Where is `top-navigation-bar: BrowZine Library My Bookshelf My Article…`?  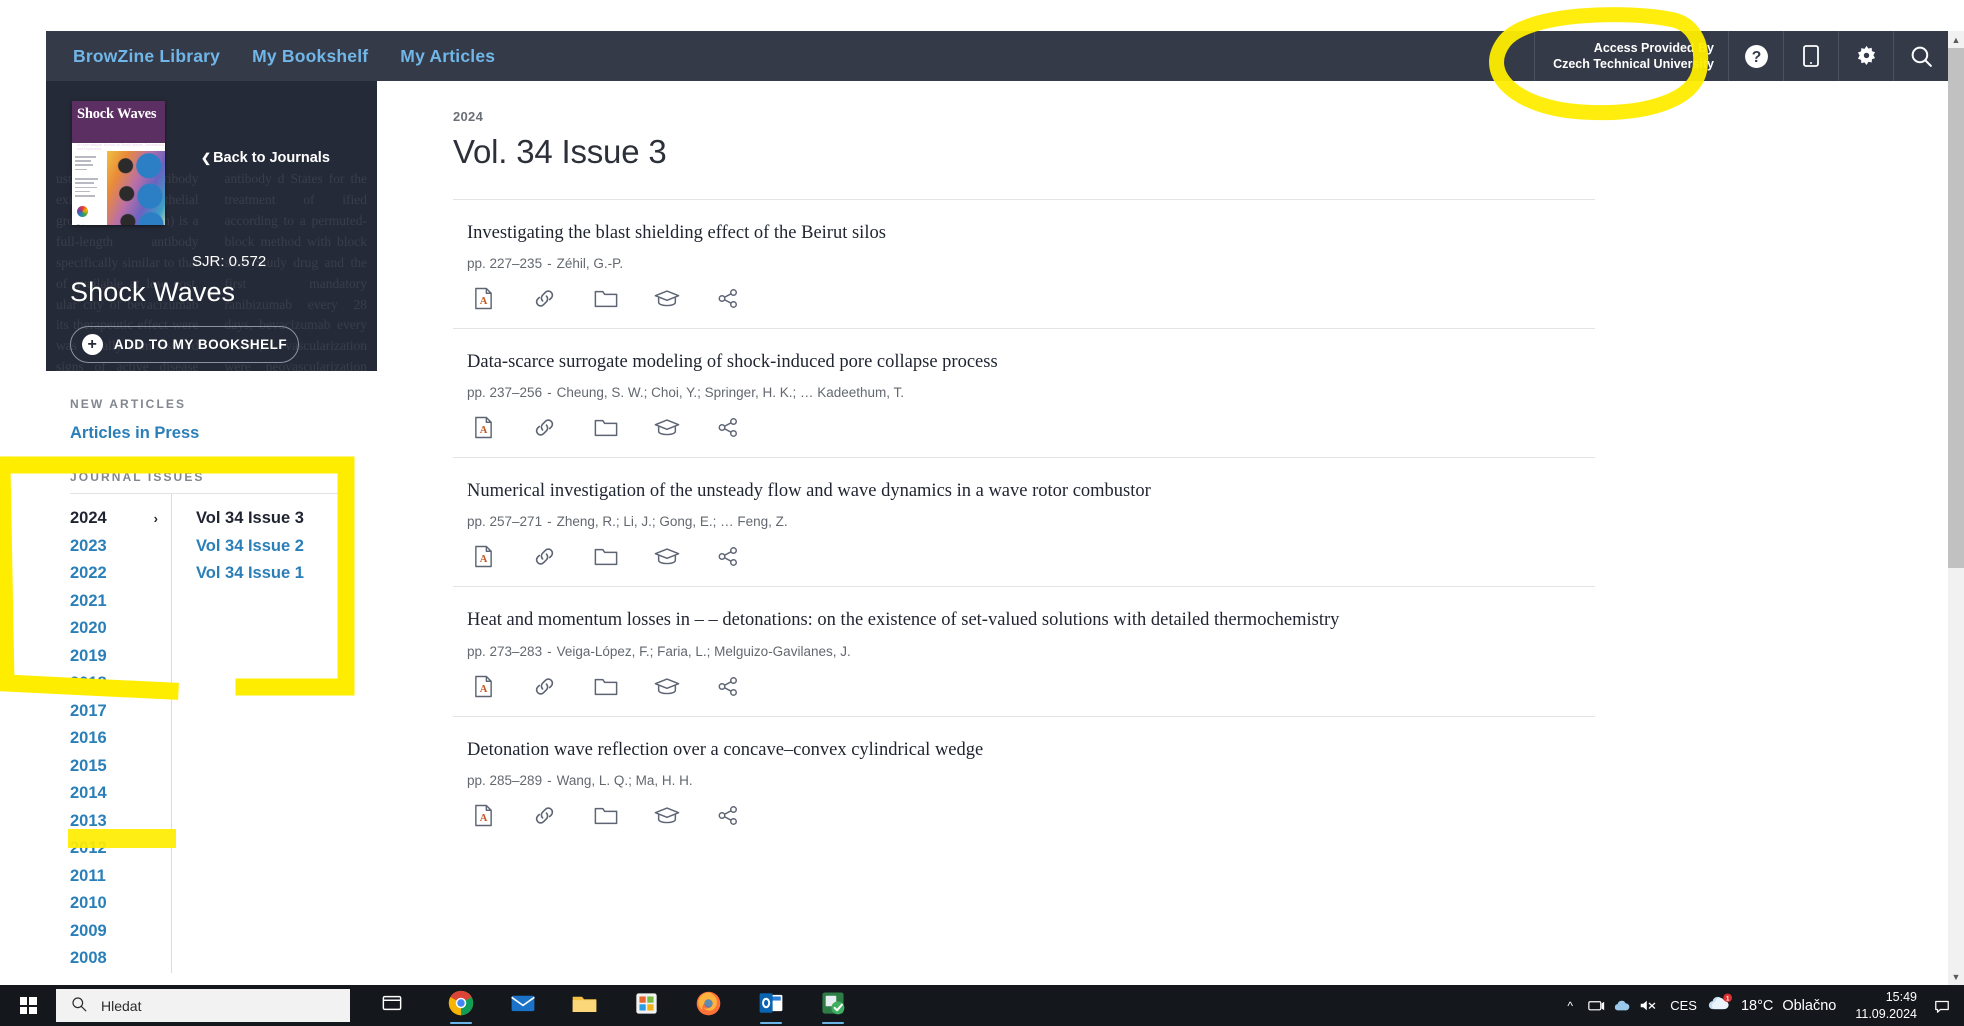 top-navigation-bar: BrowZine Library My Bookshelf My Article… is located at coordinates (997, 56).